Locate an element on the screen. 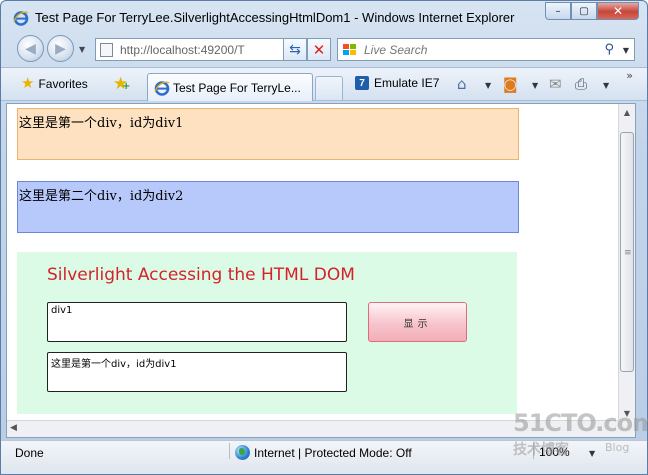  favorites-button: ★ Favorites is located at coordinates (54, 83).